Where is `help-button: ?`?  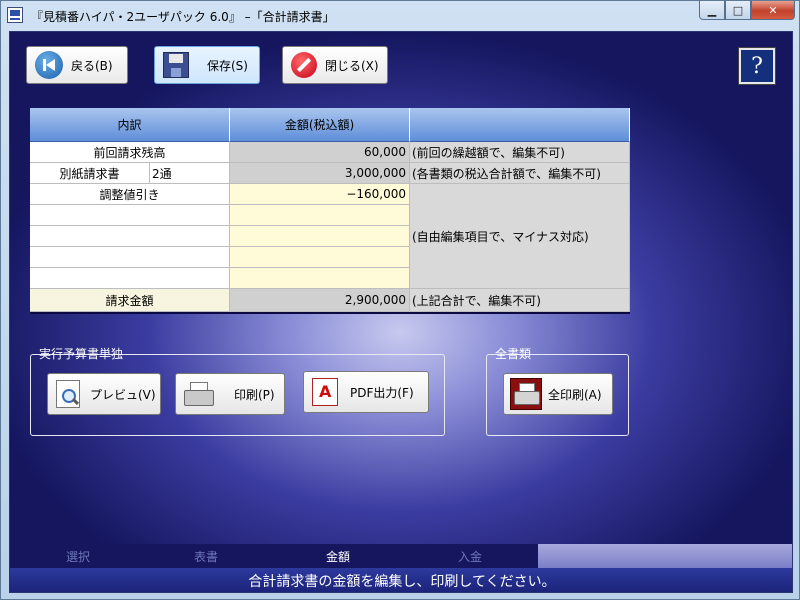
help-button: ? is located at coordinates (757, 66).